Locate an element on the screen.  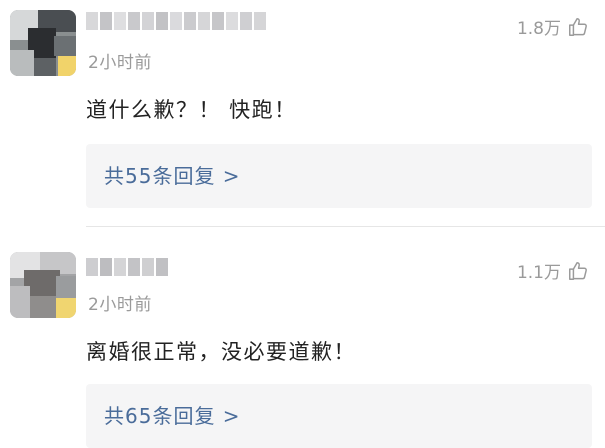
like-count: 1.8万 is located at coordinates (538, 29).